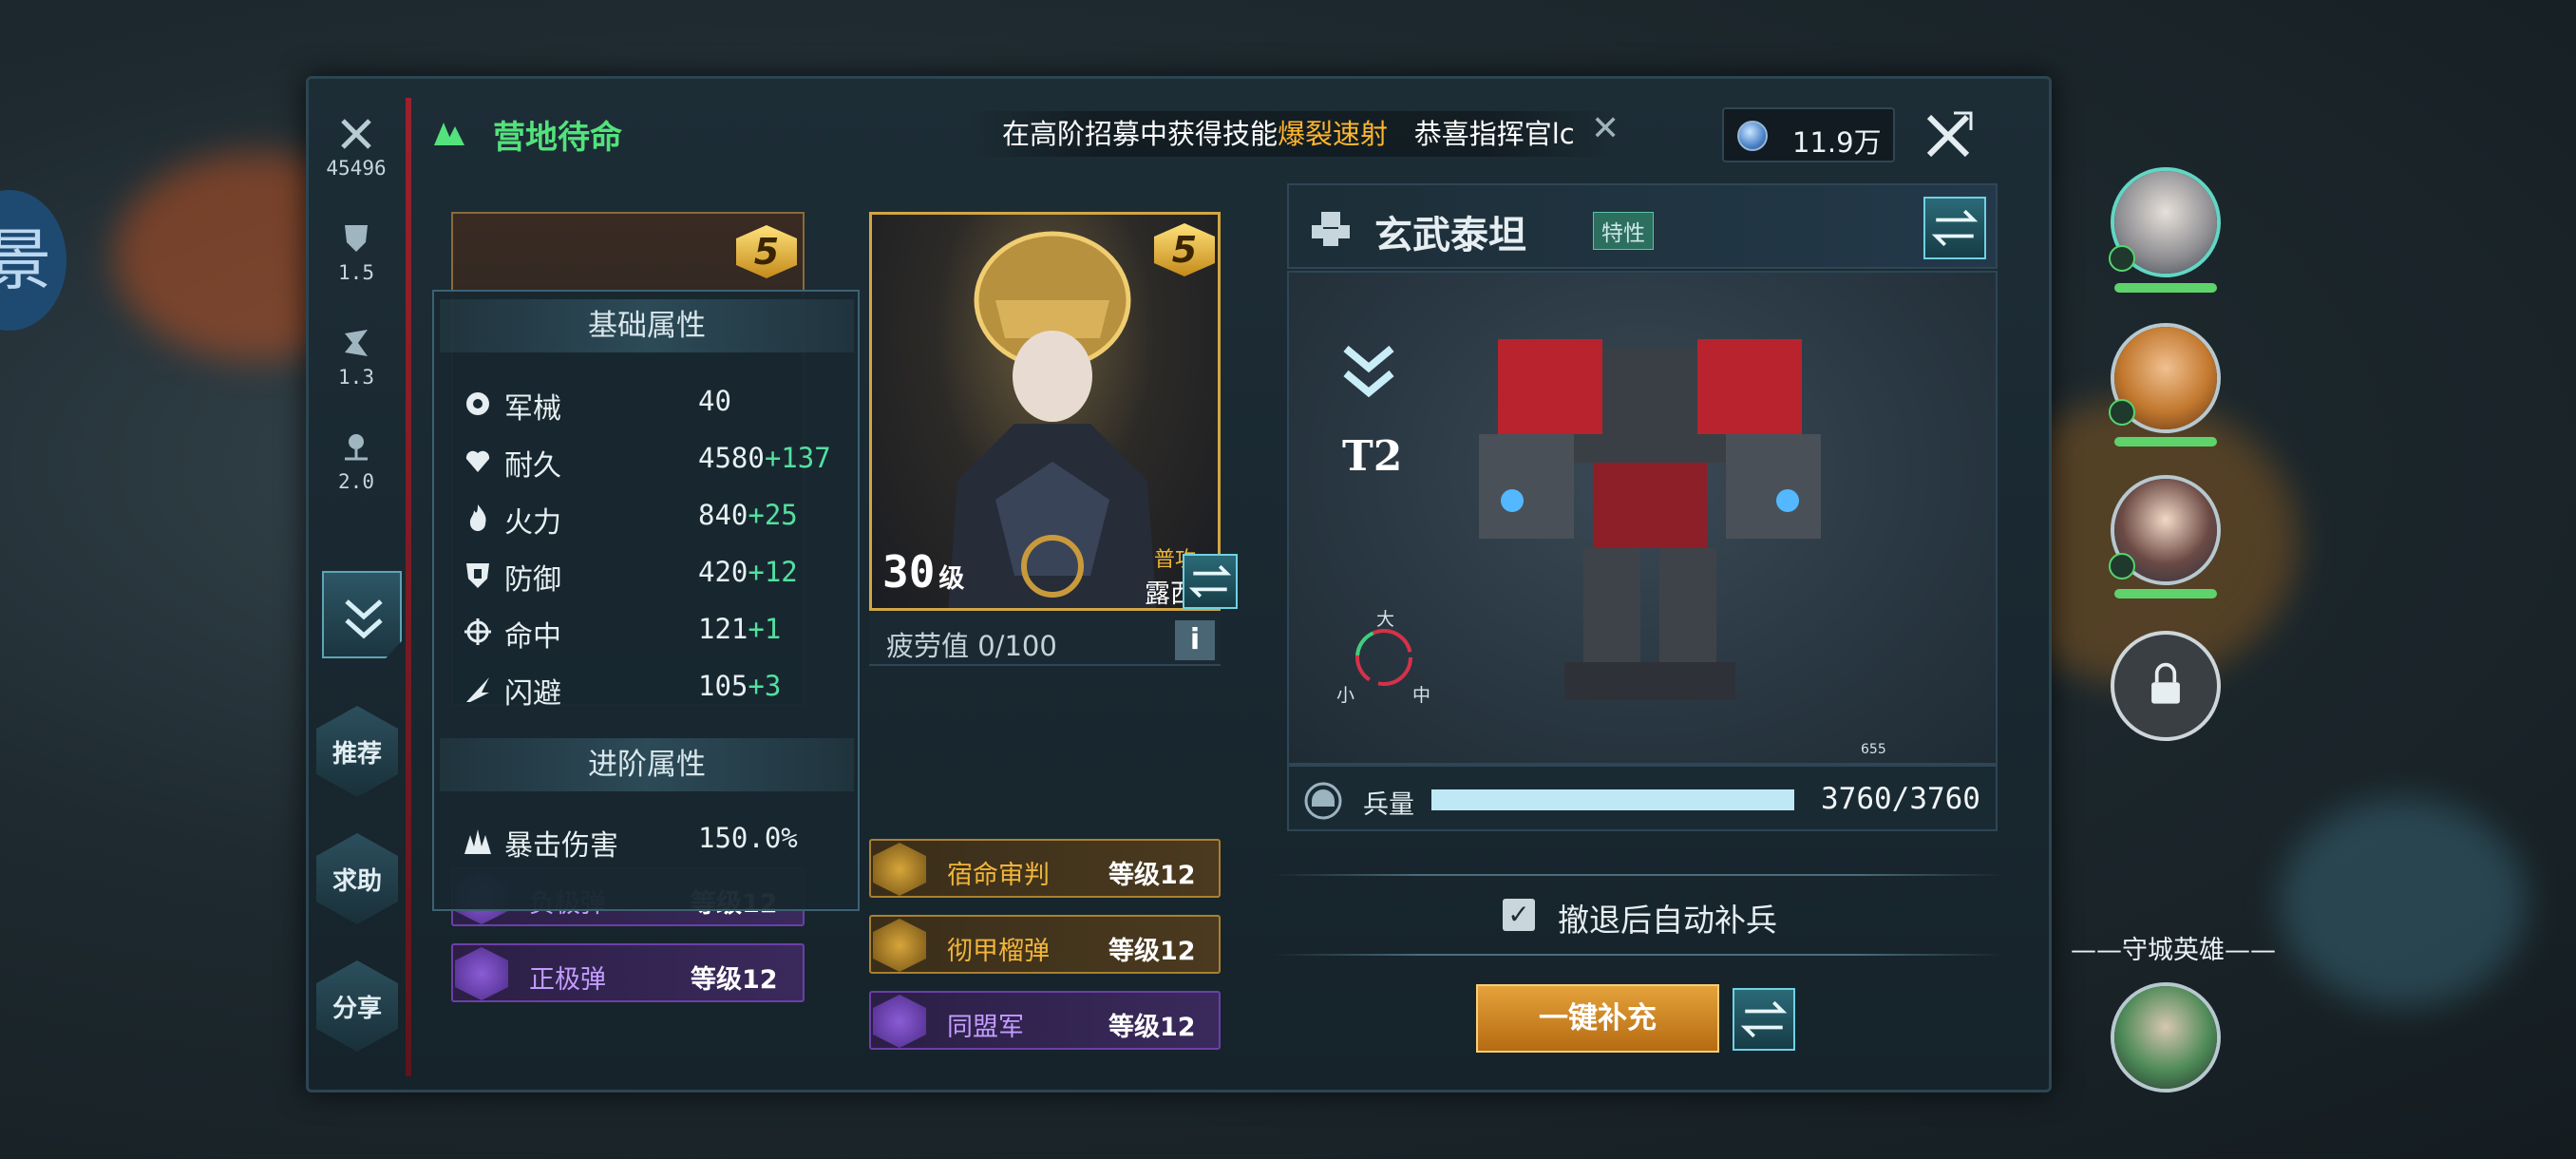  I want to click on swap-hero-button, so click(1210, 581).